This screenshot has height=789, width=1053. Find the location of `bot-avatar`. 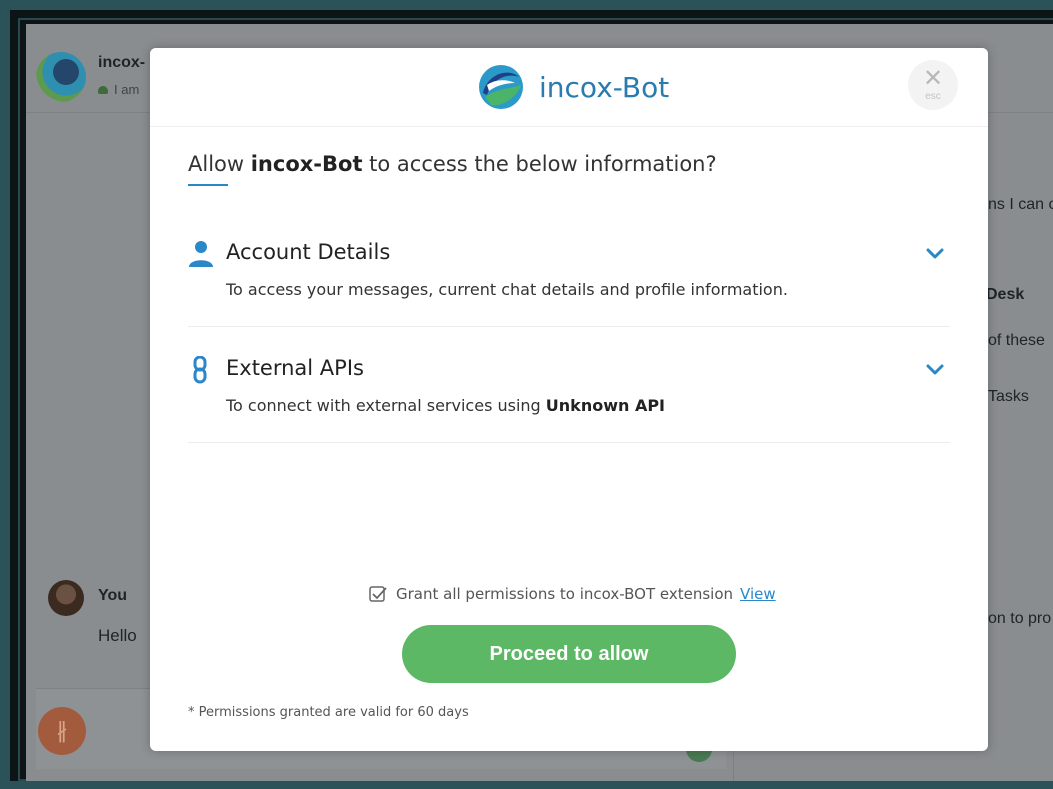

bot-avatar is located at coordinates (61, 77).